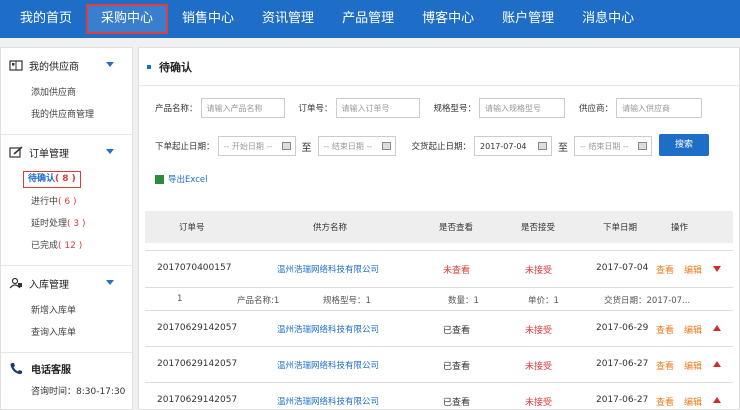 The image size is (740, 410). What do you see at coordinates (356, 146) in the screenshot?
I see `order-end-date-input: -- 结束日期 --` at bounding box center [356, 146].